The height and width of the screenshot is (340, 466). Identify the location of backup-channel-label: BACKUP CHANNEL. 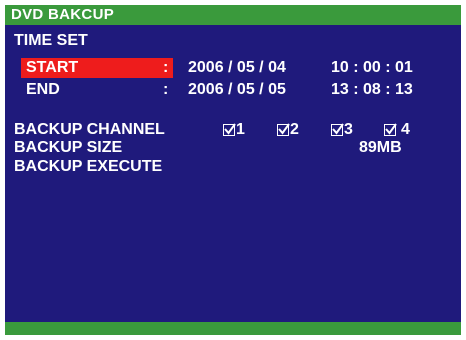
(89, 130).